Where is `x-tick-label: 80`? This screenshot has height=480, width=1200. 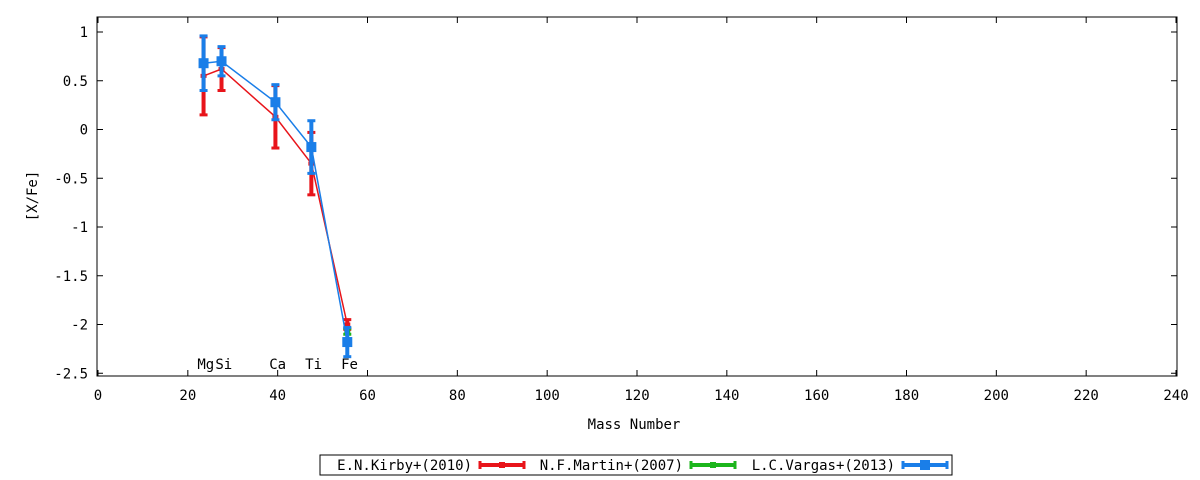 x-tick-label: 80 is located at coordinates (457, 396).